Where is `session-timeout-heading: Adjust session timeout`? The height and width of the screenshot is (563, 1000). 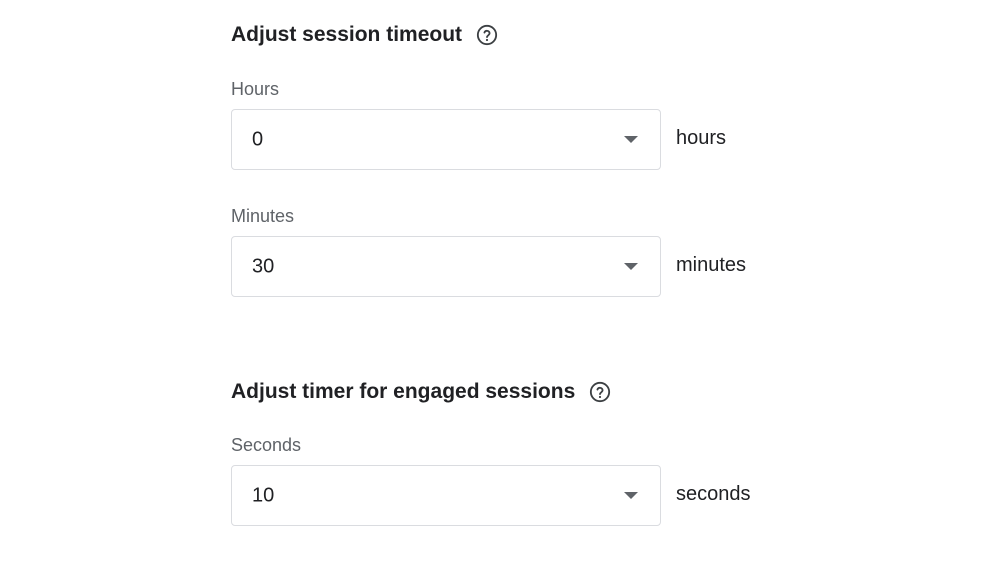 session-timeout-heading: Adjust session timeout is located at coordinates (364, 35).